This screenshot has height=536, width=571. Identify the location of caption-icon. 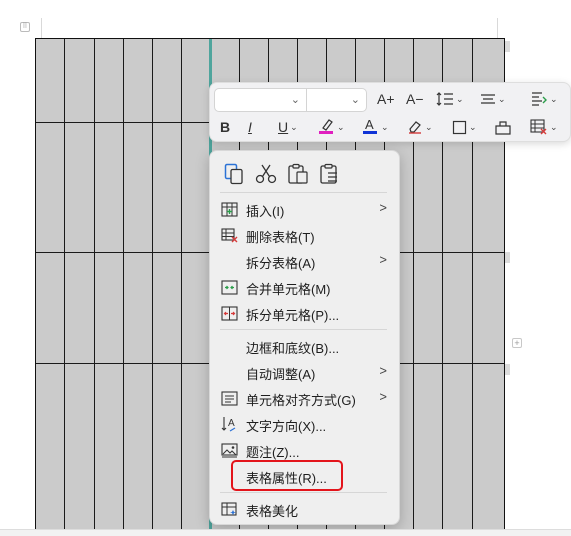
(229, 450).